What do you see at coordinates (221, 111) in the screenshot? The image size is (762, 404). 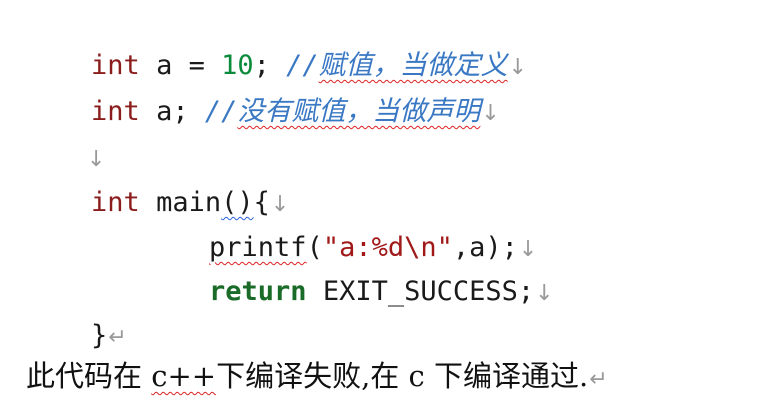 I see `comment-prefix: //` at bounding box center [221, 111].